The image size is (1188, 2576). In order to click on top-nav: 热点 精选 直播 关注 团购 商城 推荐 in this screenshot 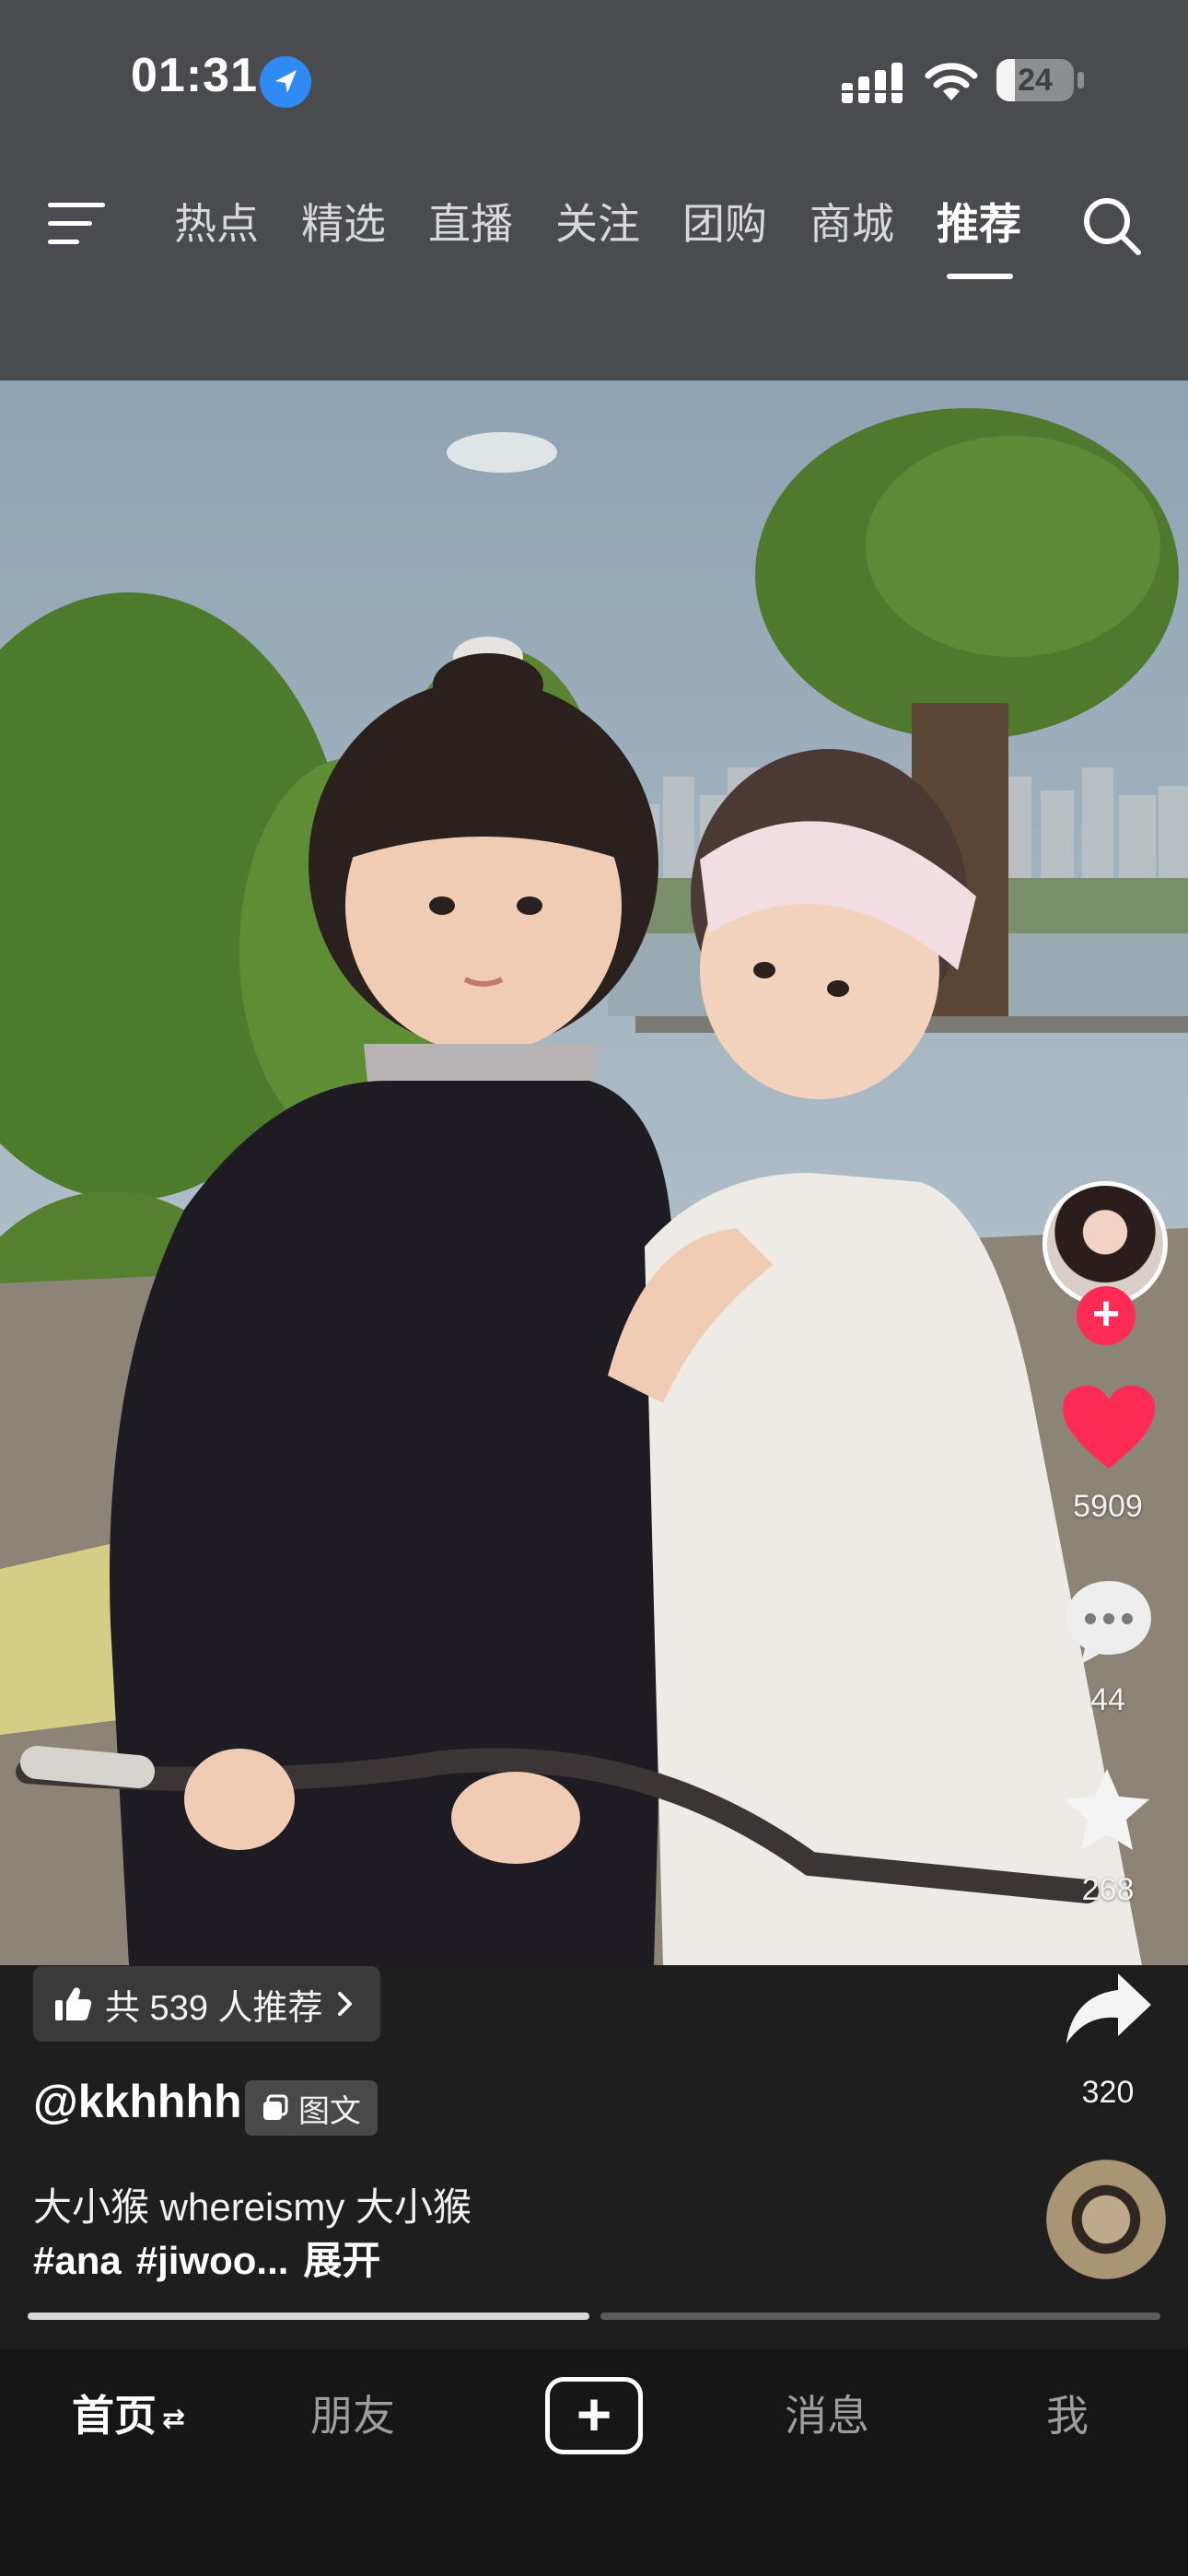, I will do `click(594, 225)`.